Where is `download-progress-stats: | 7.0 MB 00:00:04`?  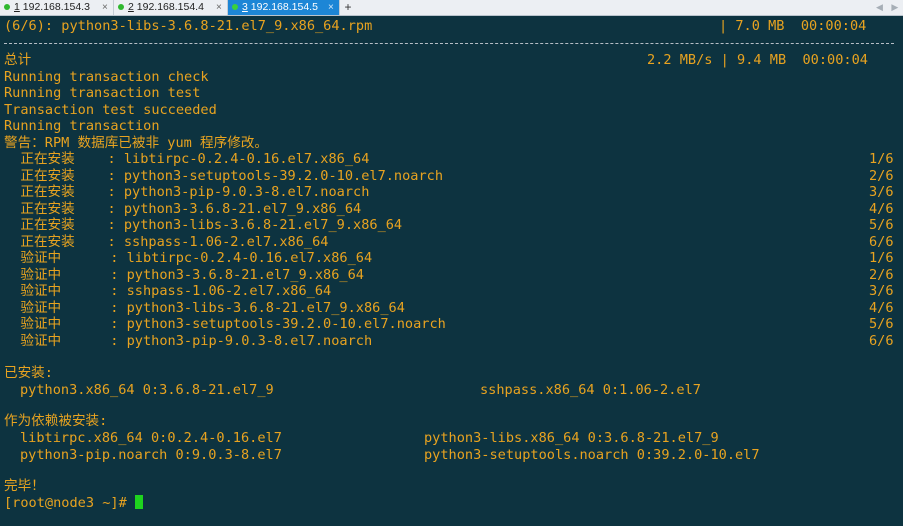
download-progress-stats: | 7.0 MB 00:00:04 is located at coordinates (793, 26).